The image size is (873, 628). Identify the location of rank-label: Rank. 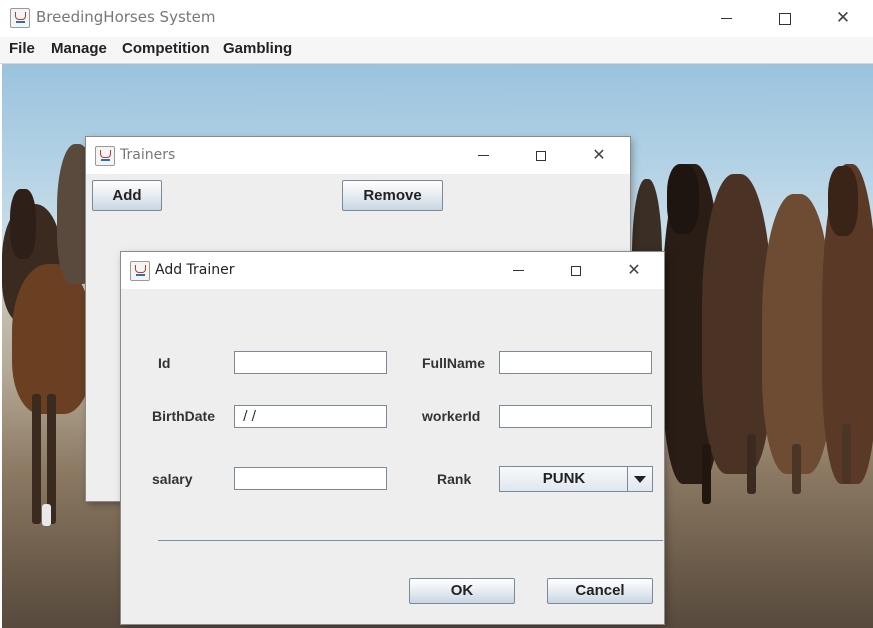
(454, 479).